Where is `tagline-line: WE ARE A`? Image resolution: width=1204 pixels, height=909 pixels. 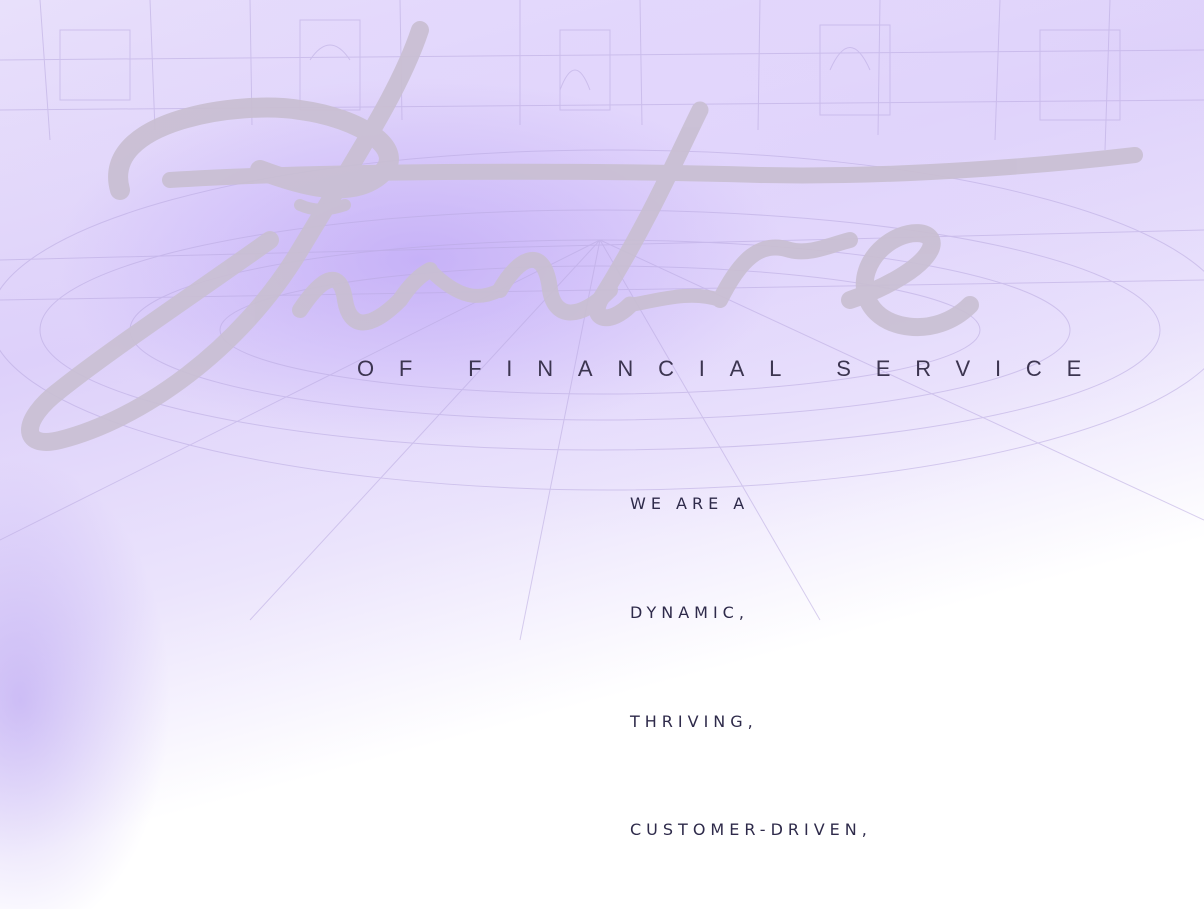 tagline-line: WE ARE A is located at coordinates (690, 503).